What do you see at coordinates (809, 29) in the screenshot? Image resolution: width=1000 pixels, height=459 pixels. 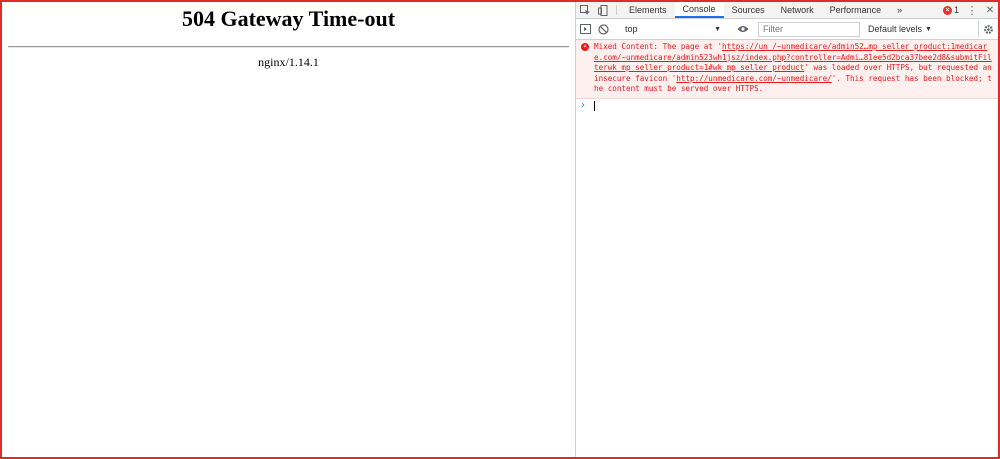 I see `filter-input` at bounding box center [809, 29].